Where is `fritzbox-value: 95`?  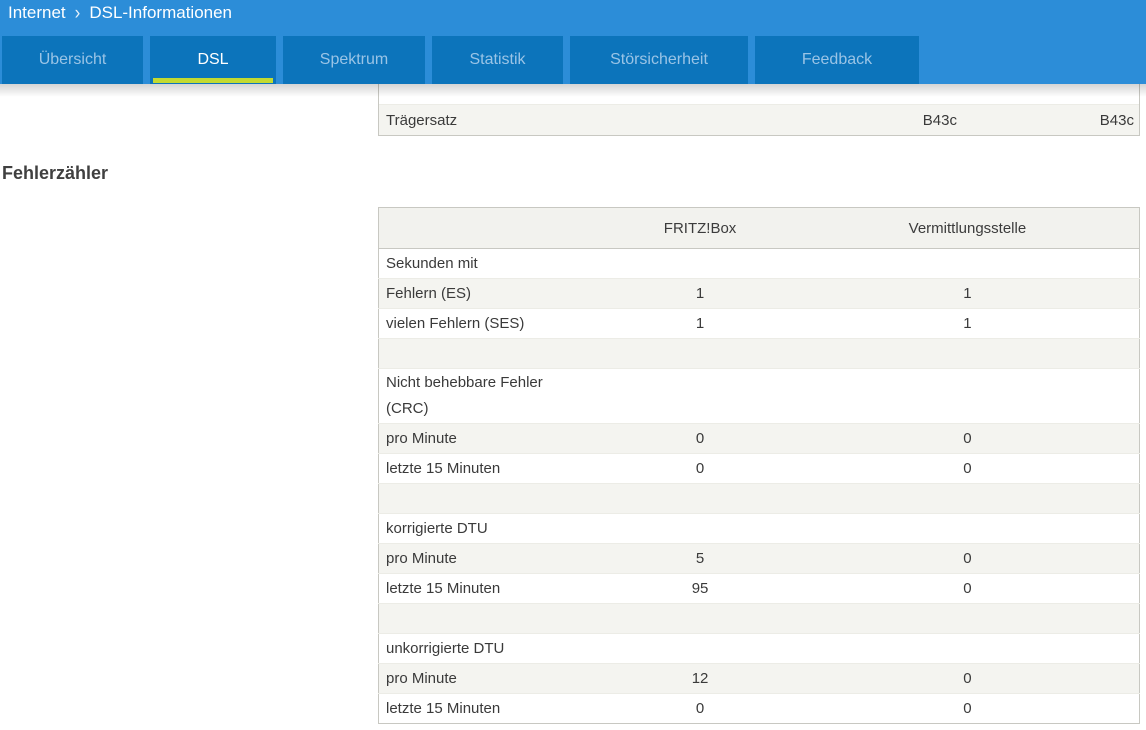 fritzbox-value: 95 is located at coordinates (700, 588).